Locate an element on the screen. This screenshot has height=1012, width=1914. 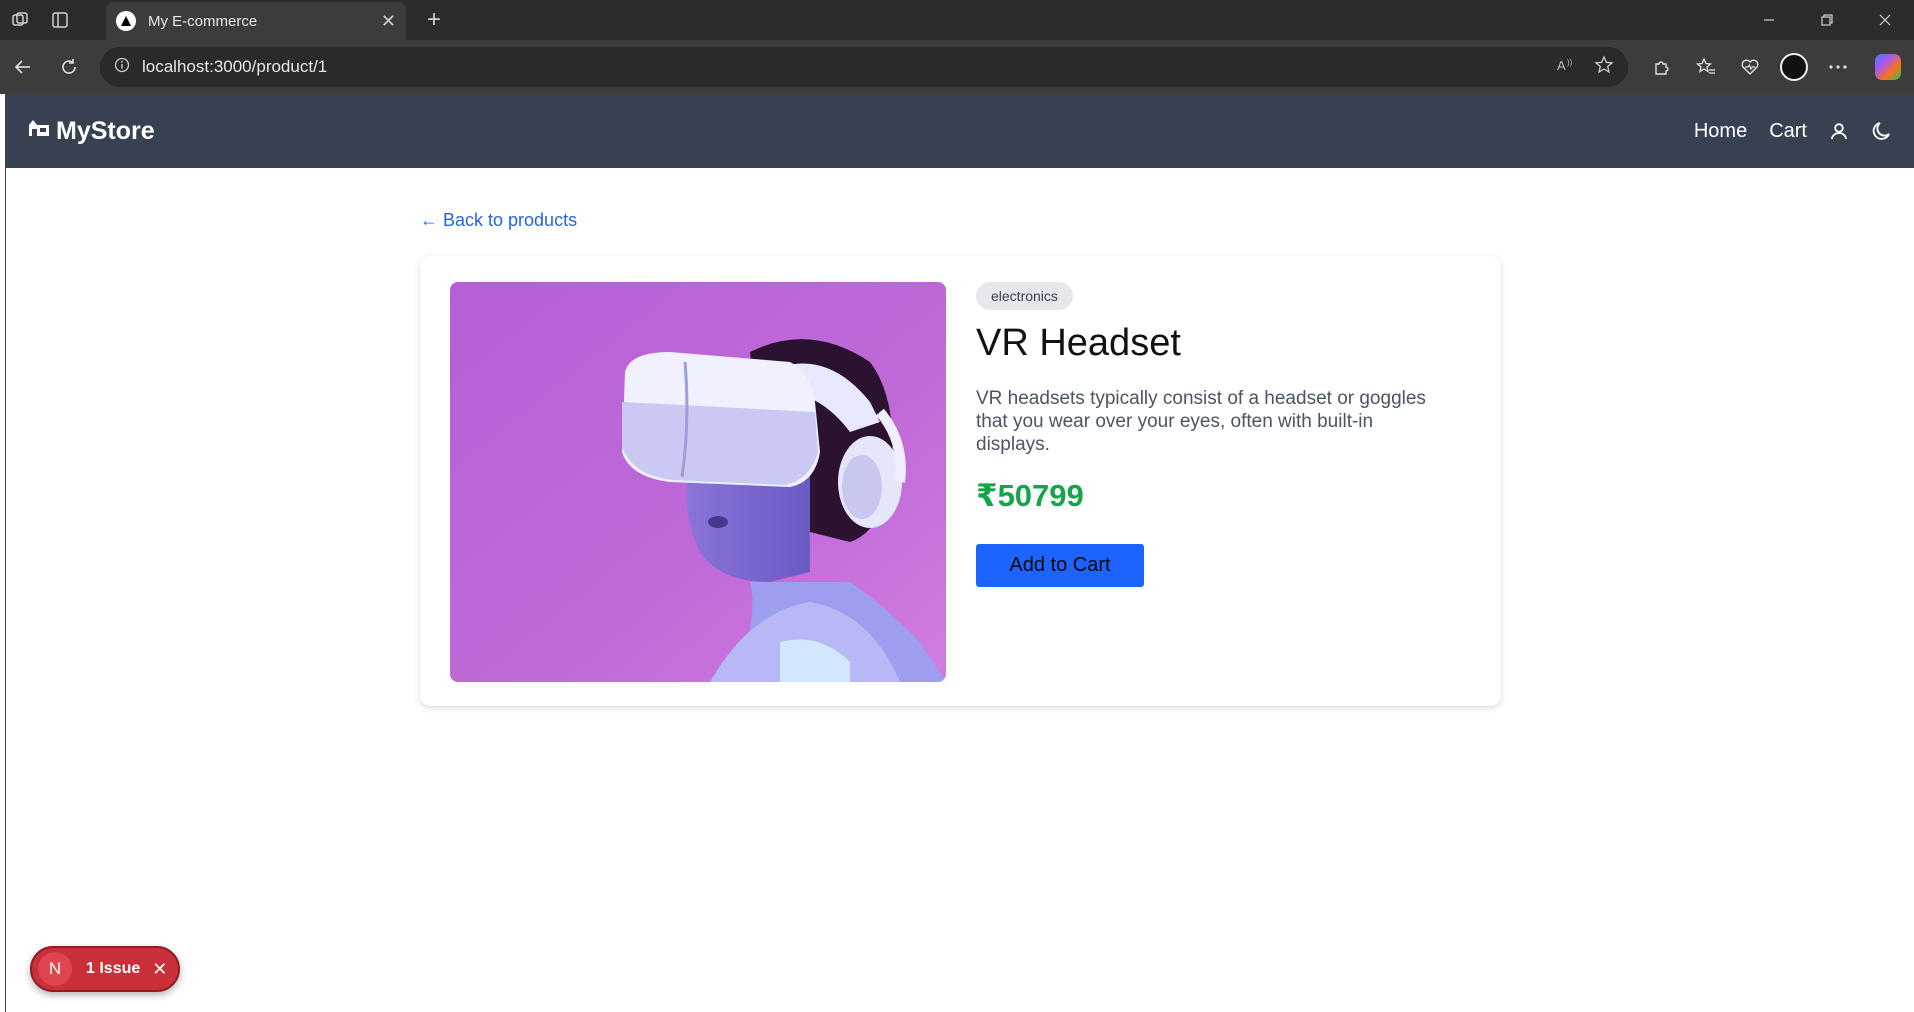
url-text: localhost:3000/product/1 is located at coordinates (235, 66).